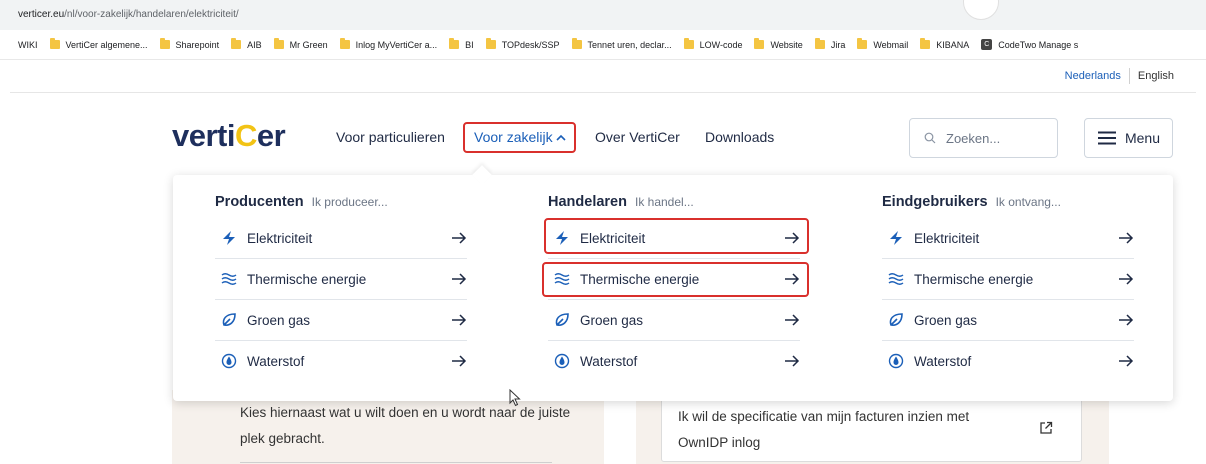 The height and width of the screenshot is (464, 1206). Describe the element at coordinates (482, 175) in the screenshot. I see `dropdown-notch` at that location.